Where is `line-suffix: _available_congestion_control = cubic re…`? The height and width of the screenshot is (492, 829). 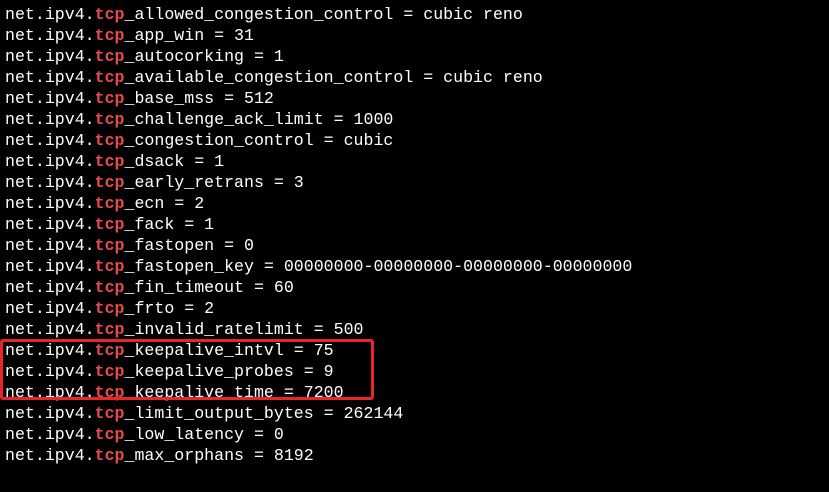
line-suffix: _available_congestion_control = cubic re… is located at coordinates (333, 77).